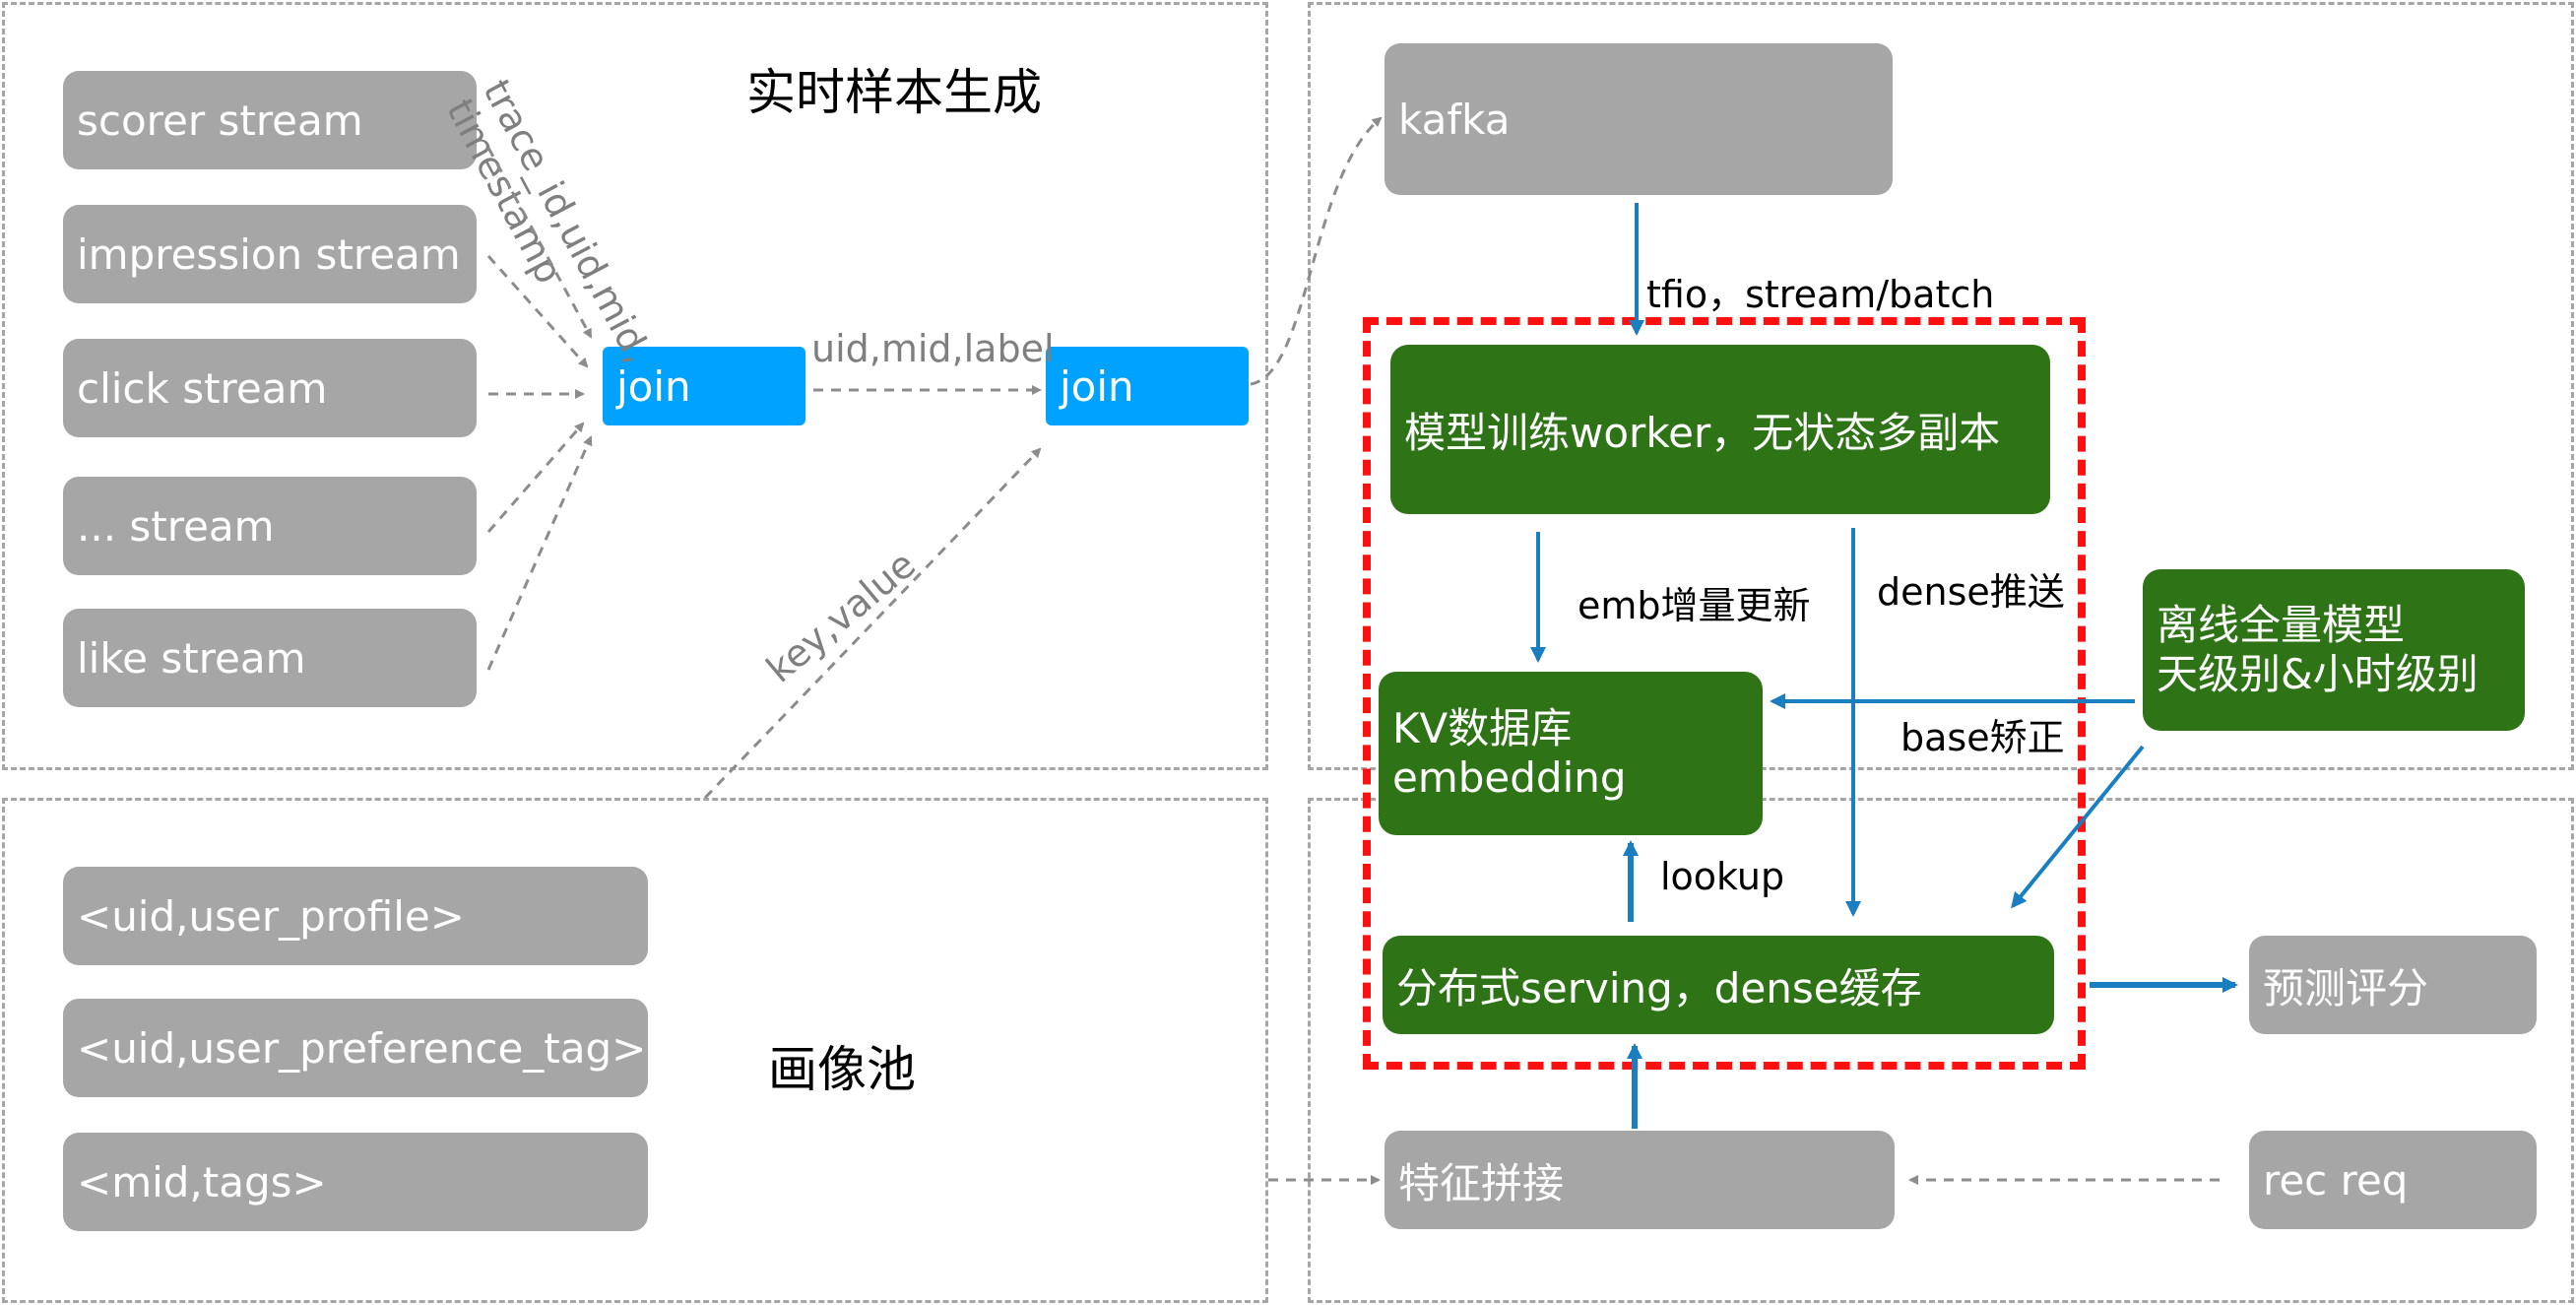 This screenshot has height=1305, width=2576. I want to click on edge-other-to-join, so click(535, 477).